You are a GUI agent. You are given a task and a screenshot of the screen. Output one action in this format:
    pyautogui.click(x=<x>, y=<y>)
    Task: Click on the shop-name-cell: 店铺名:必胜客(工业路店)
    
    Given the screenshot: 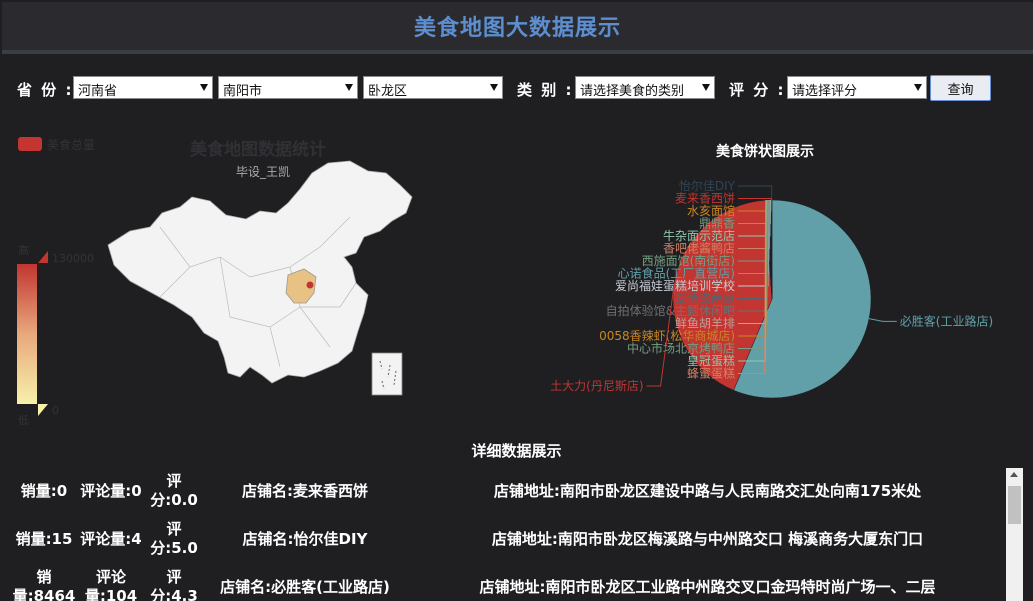 What is the action you would take?
    pyautogui.click(x=305, y=586)
    